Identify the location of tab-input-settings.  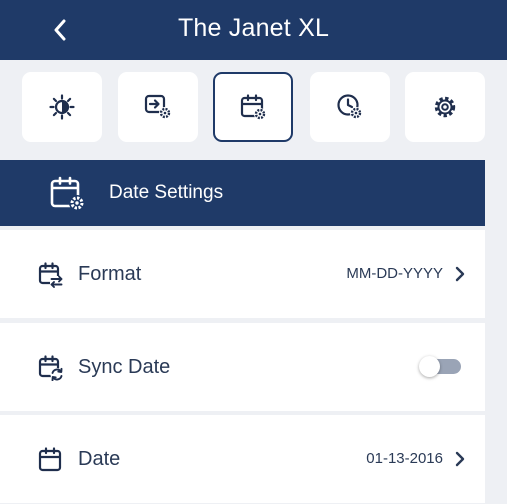
(158, 107).